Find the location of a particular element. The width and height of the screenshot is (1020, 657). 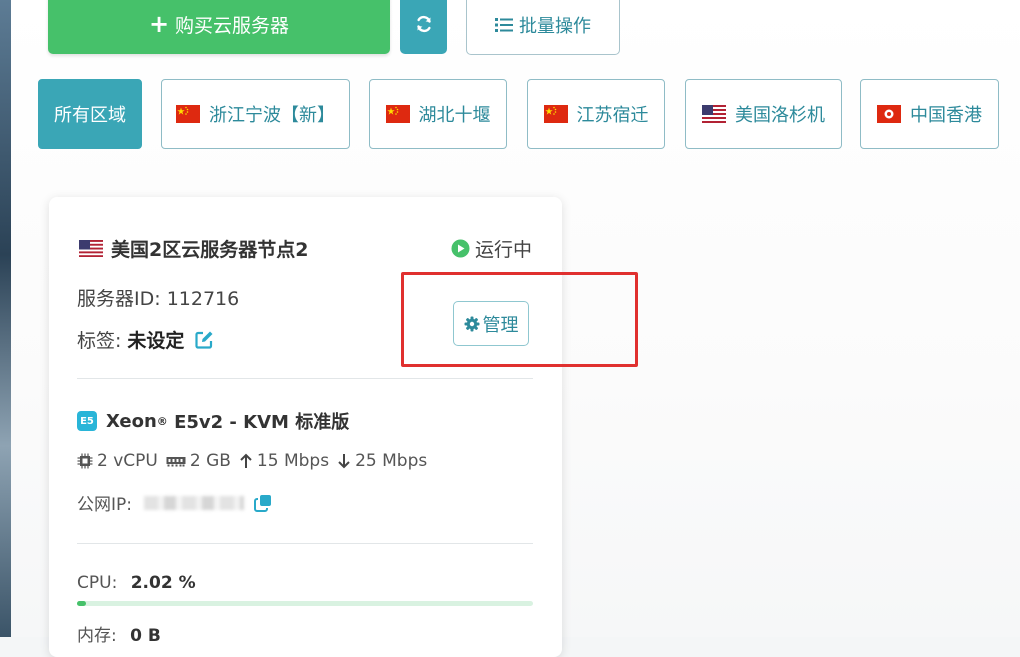

memory-usage: 内存: 0 B is located at coordinates (119, 633).